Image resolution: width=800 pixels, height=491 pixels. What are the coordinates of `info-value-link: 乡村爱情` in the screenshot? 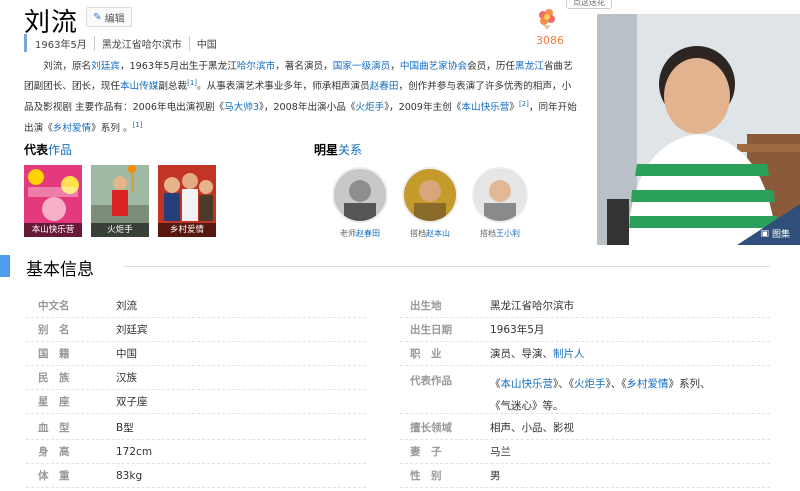 It's located at (648, 384).